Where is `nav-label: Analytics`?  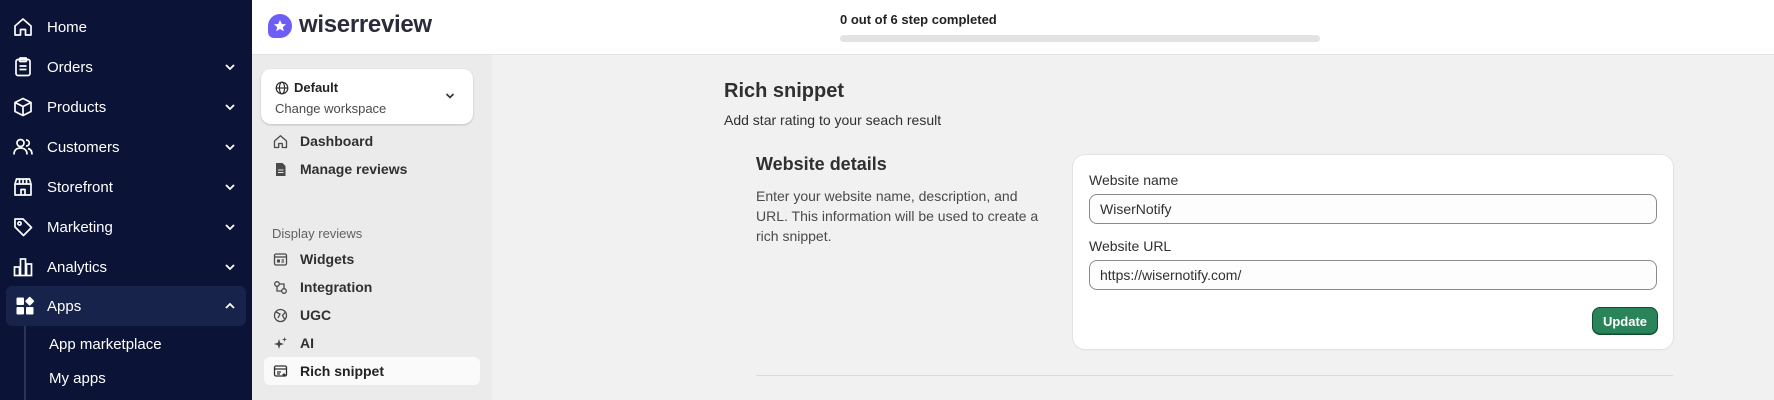
nav-label: Analytics is located at coordinates (77, 267).